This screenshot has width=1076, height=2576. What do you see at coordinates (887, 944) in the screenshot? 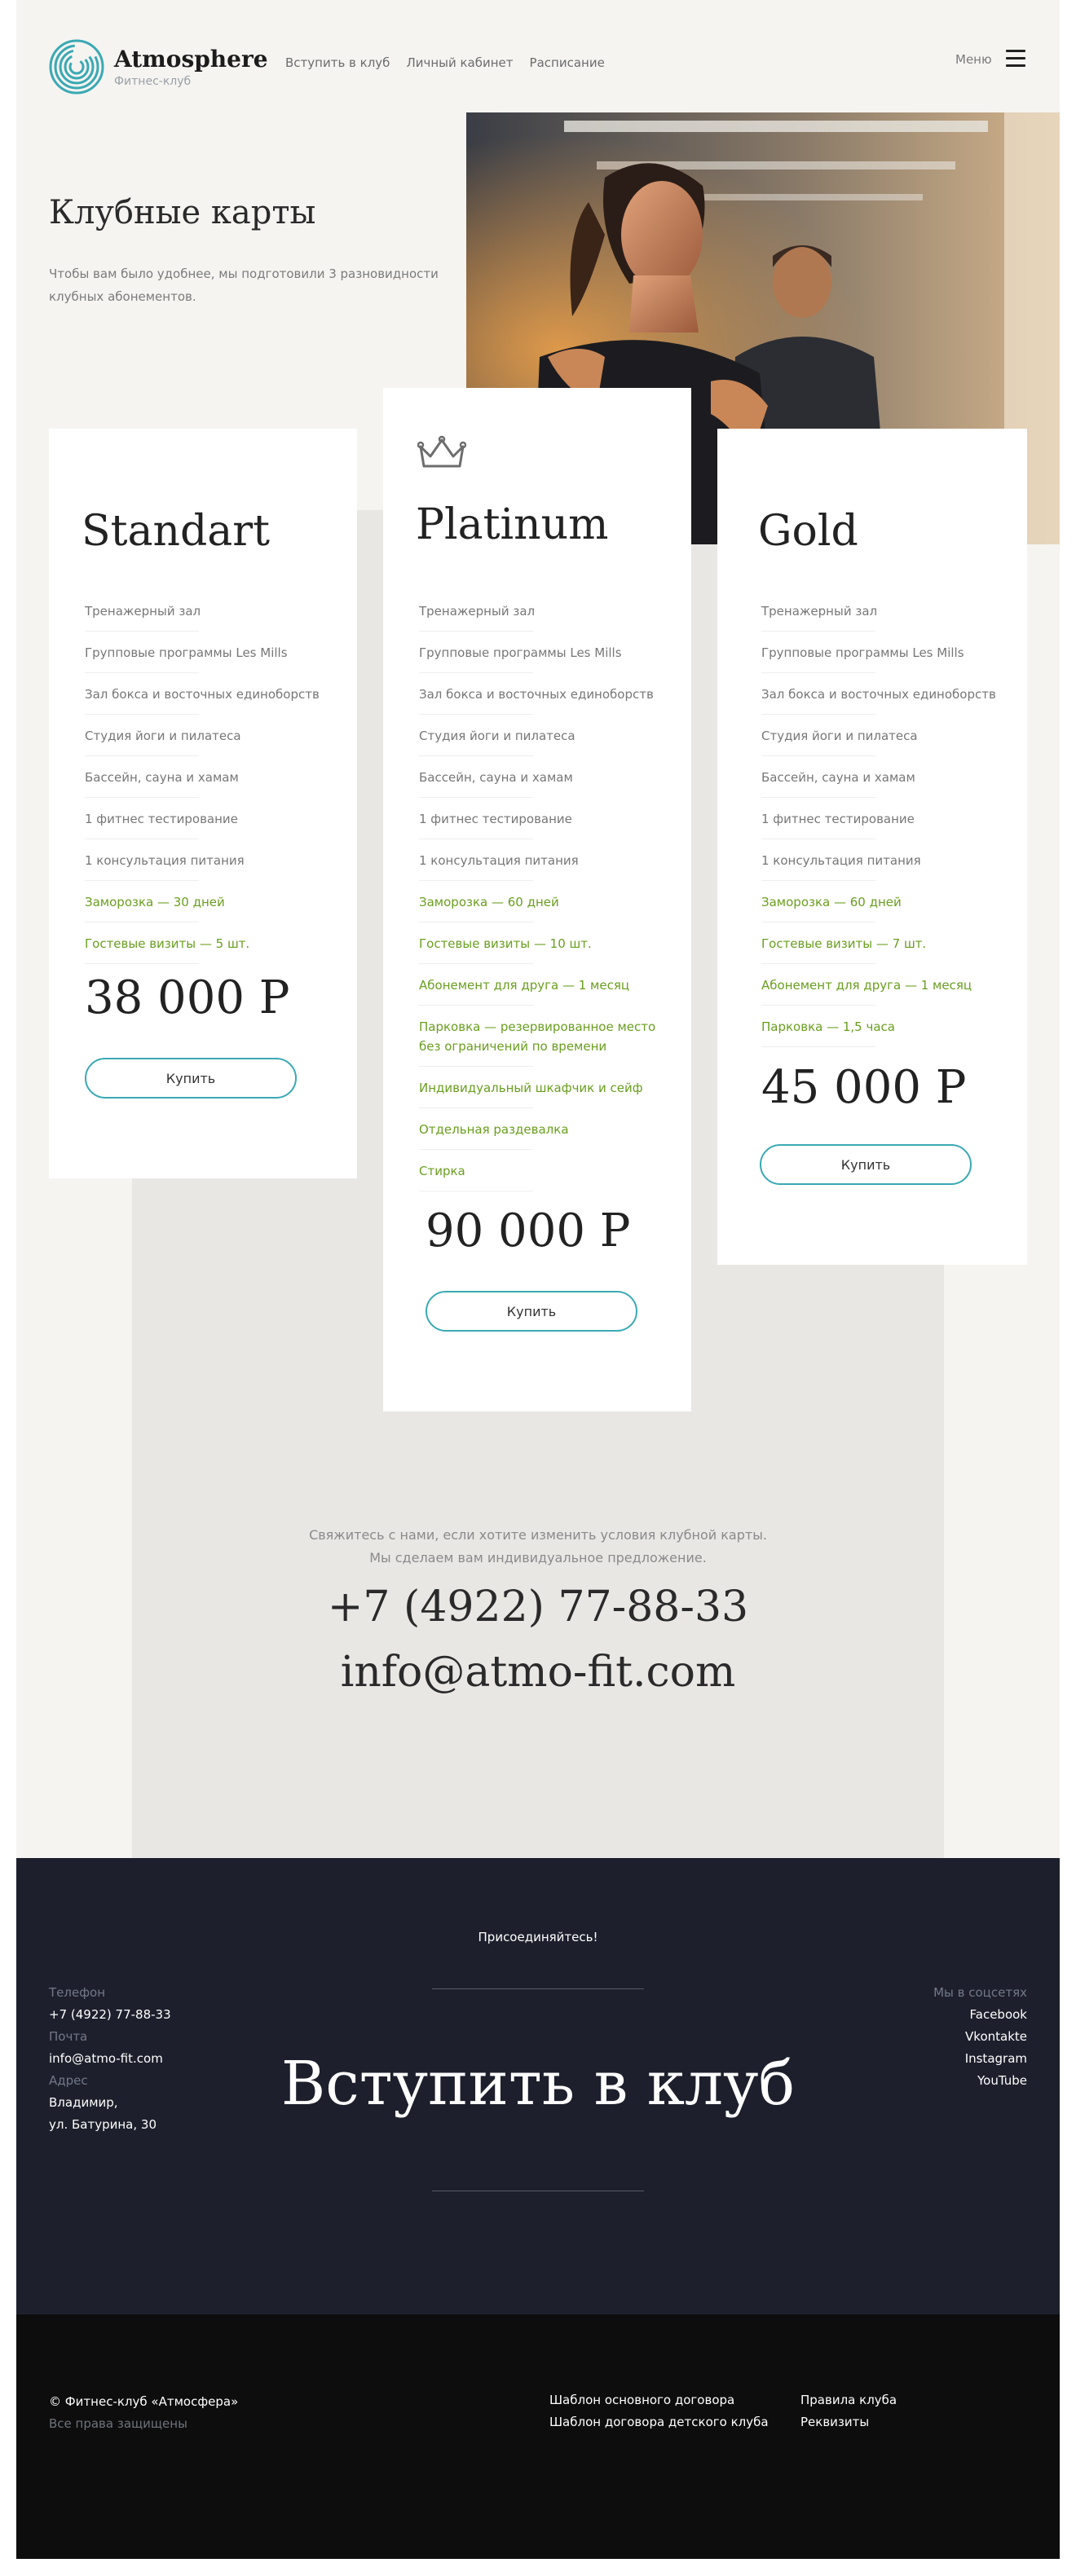
I see `extra-feature-item: Гостевые визиты — 7 шт.` at bounding box center [887, 944].